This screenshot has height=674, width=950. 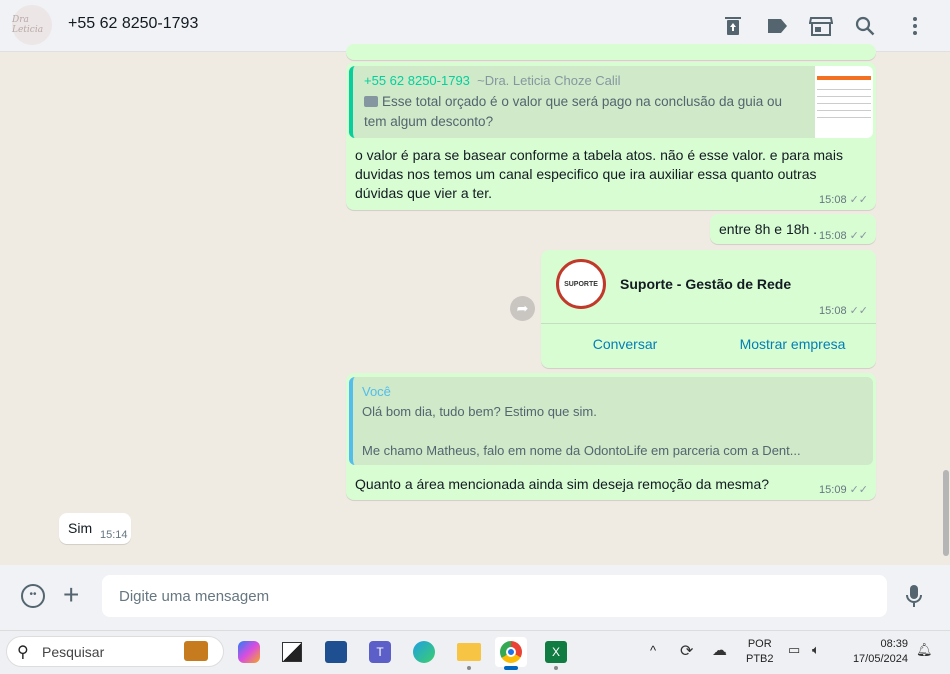 What do you see at coordinates (914, 597) in the screenshot?
I see `microphone-icon` at bounding box center [914, 597].